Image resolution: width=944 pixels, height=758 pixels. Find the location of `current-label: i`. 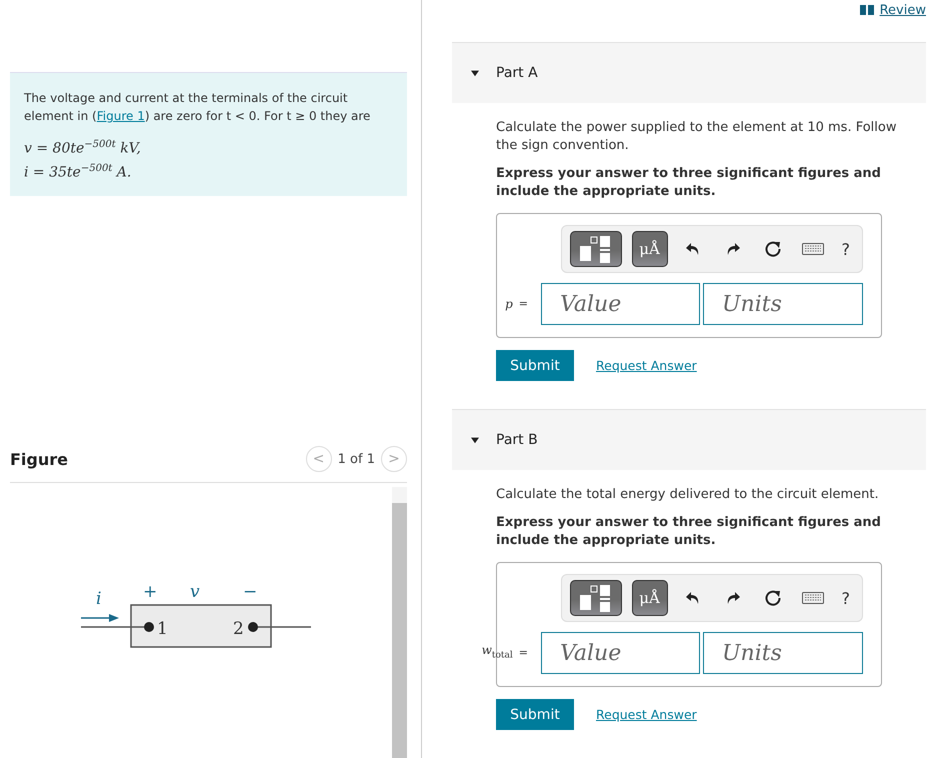

current-label: i is located at coordinates (99, 599).